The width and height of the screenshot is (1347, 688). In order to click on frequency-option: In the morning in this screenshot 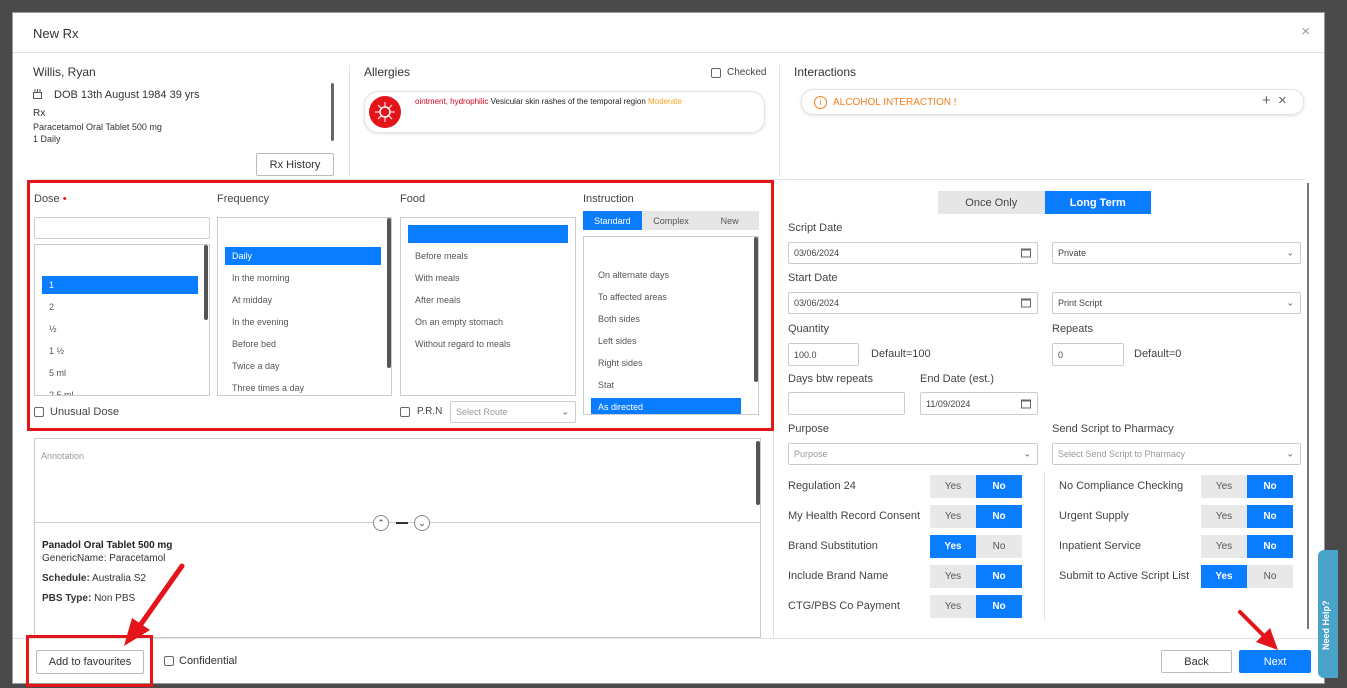, I will do `click(257, 278)`.